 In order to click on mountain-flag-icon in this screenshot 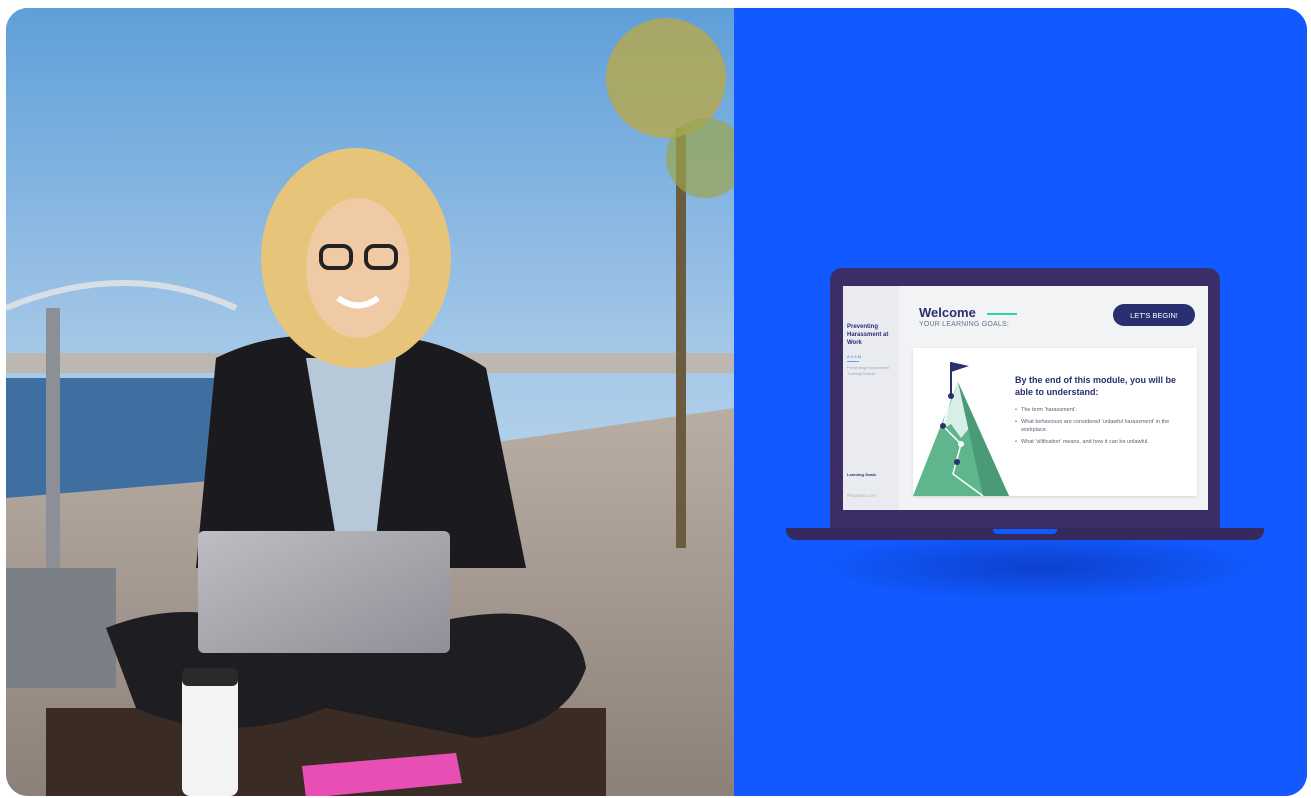, I will do `click(961, 429)`.